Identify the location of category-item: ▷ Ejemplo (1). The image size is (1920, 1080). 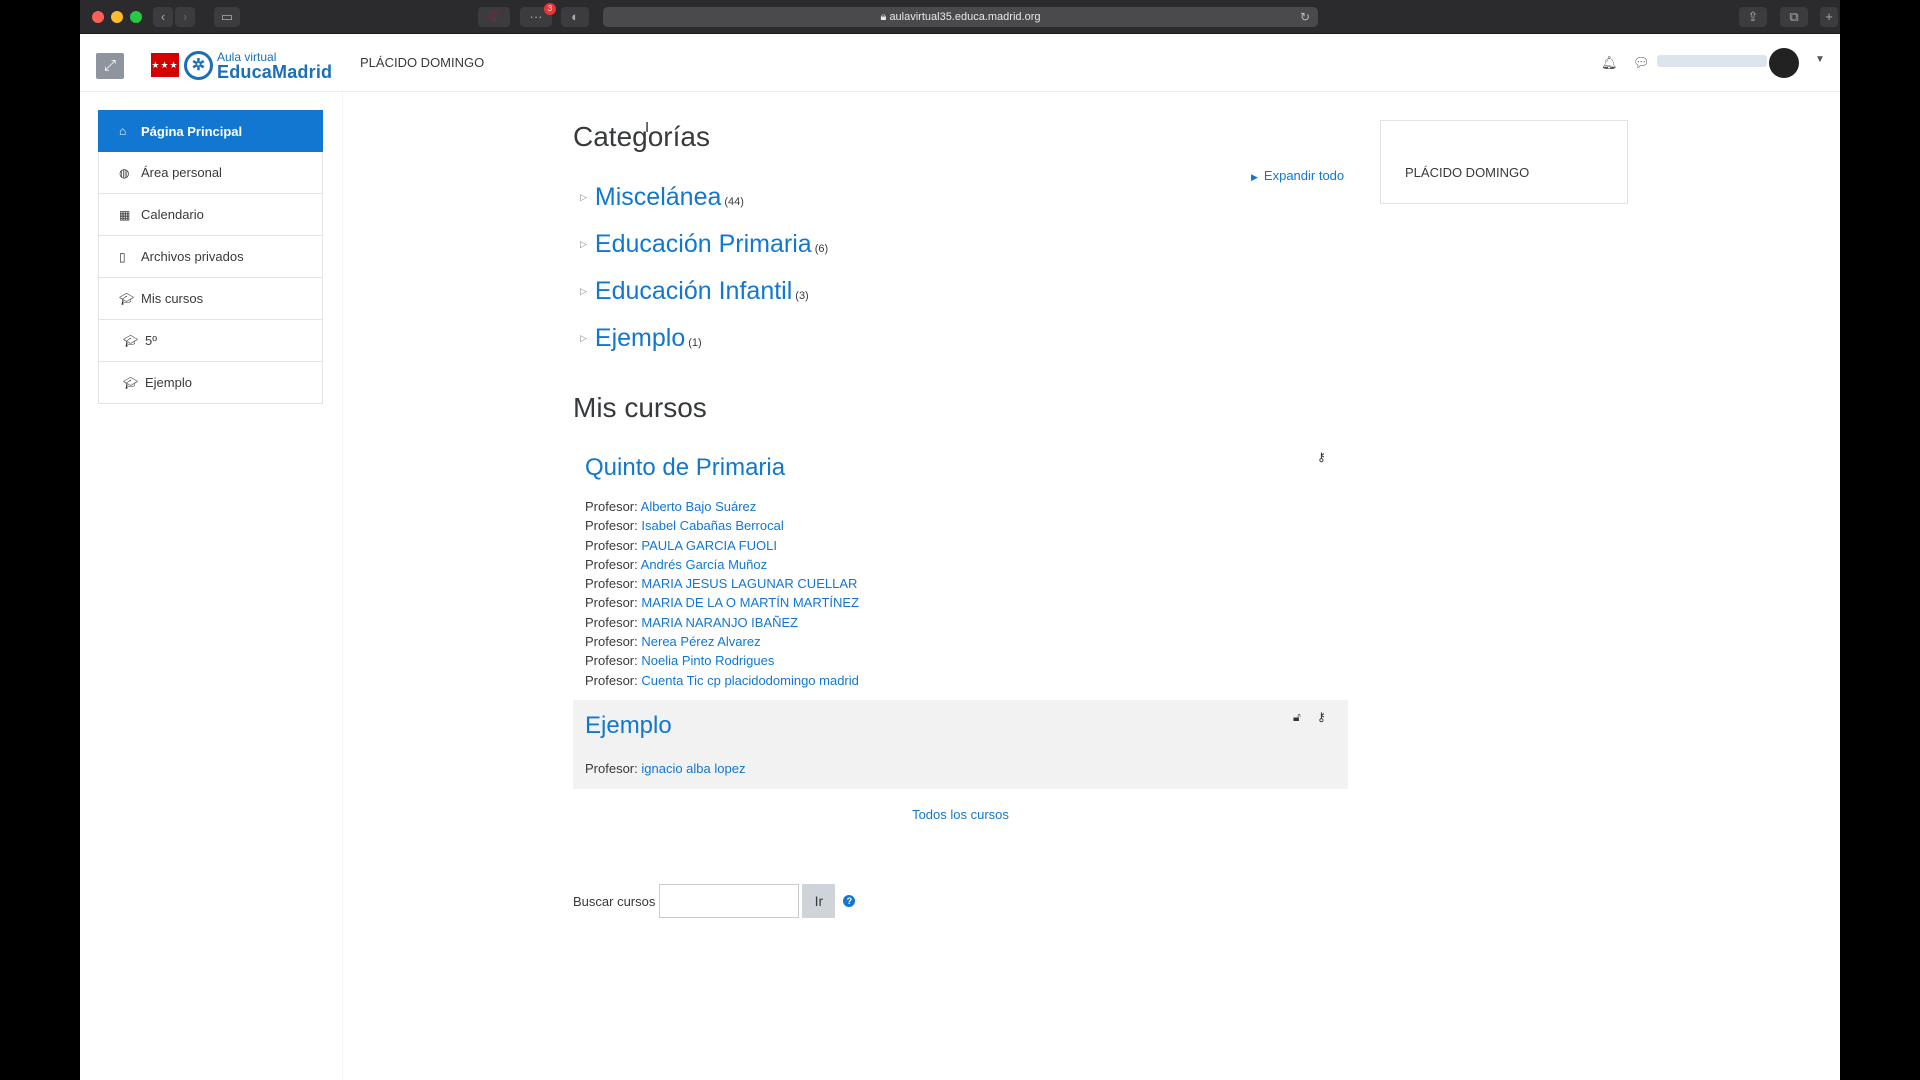
(641, 340).